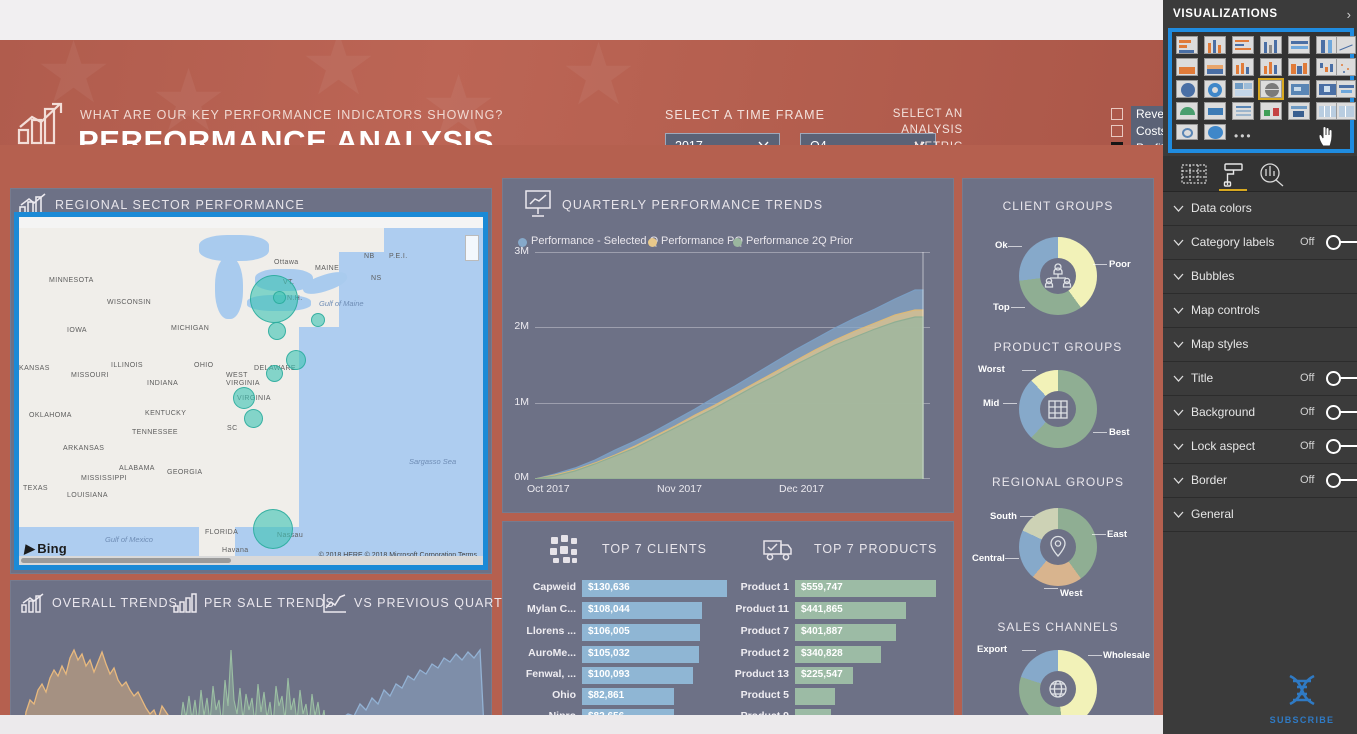  What do you see at coordinates (1187, 45) in the screenshot?
I see `stacked-bar-chart-visual` at bounding box center [1187, 45].